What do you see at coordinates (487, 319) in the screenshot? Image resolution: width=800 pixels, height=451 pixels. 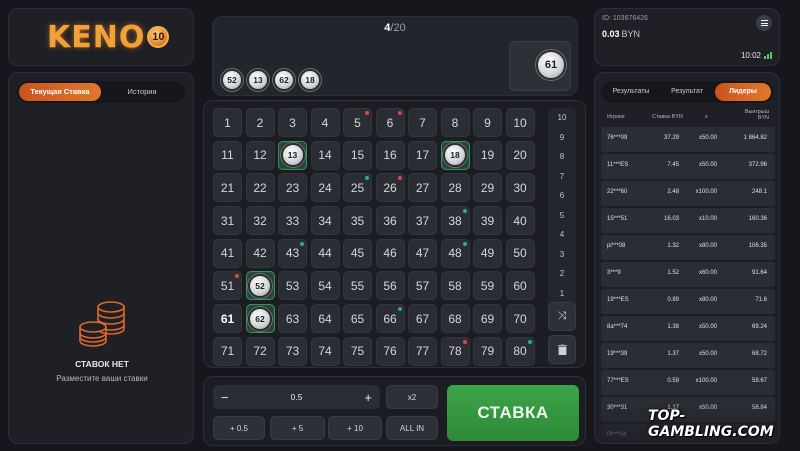 I see `number-cell: 69` at bounding box center [487, 319].